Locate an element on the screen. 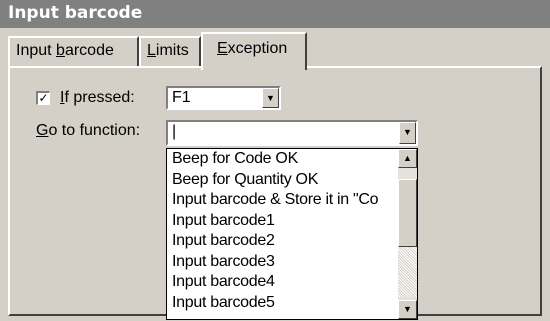 Image resolution: width=550 pixels, height=321 pixels. if-pressed-label: If pressed: is located at coordinates (97, 98).